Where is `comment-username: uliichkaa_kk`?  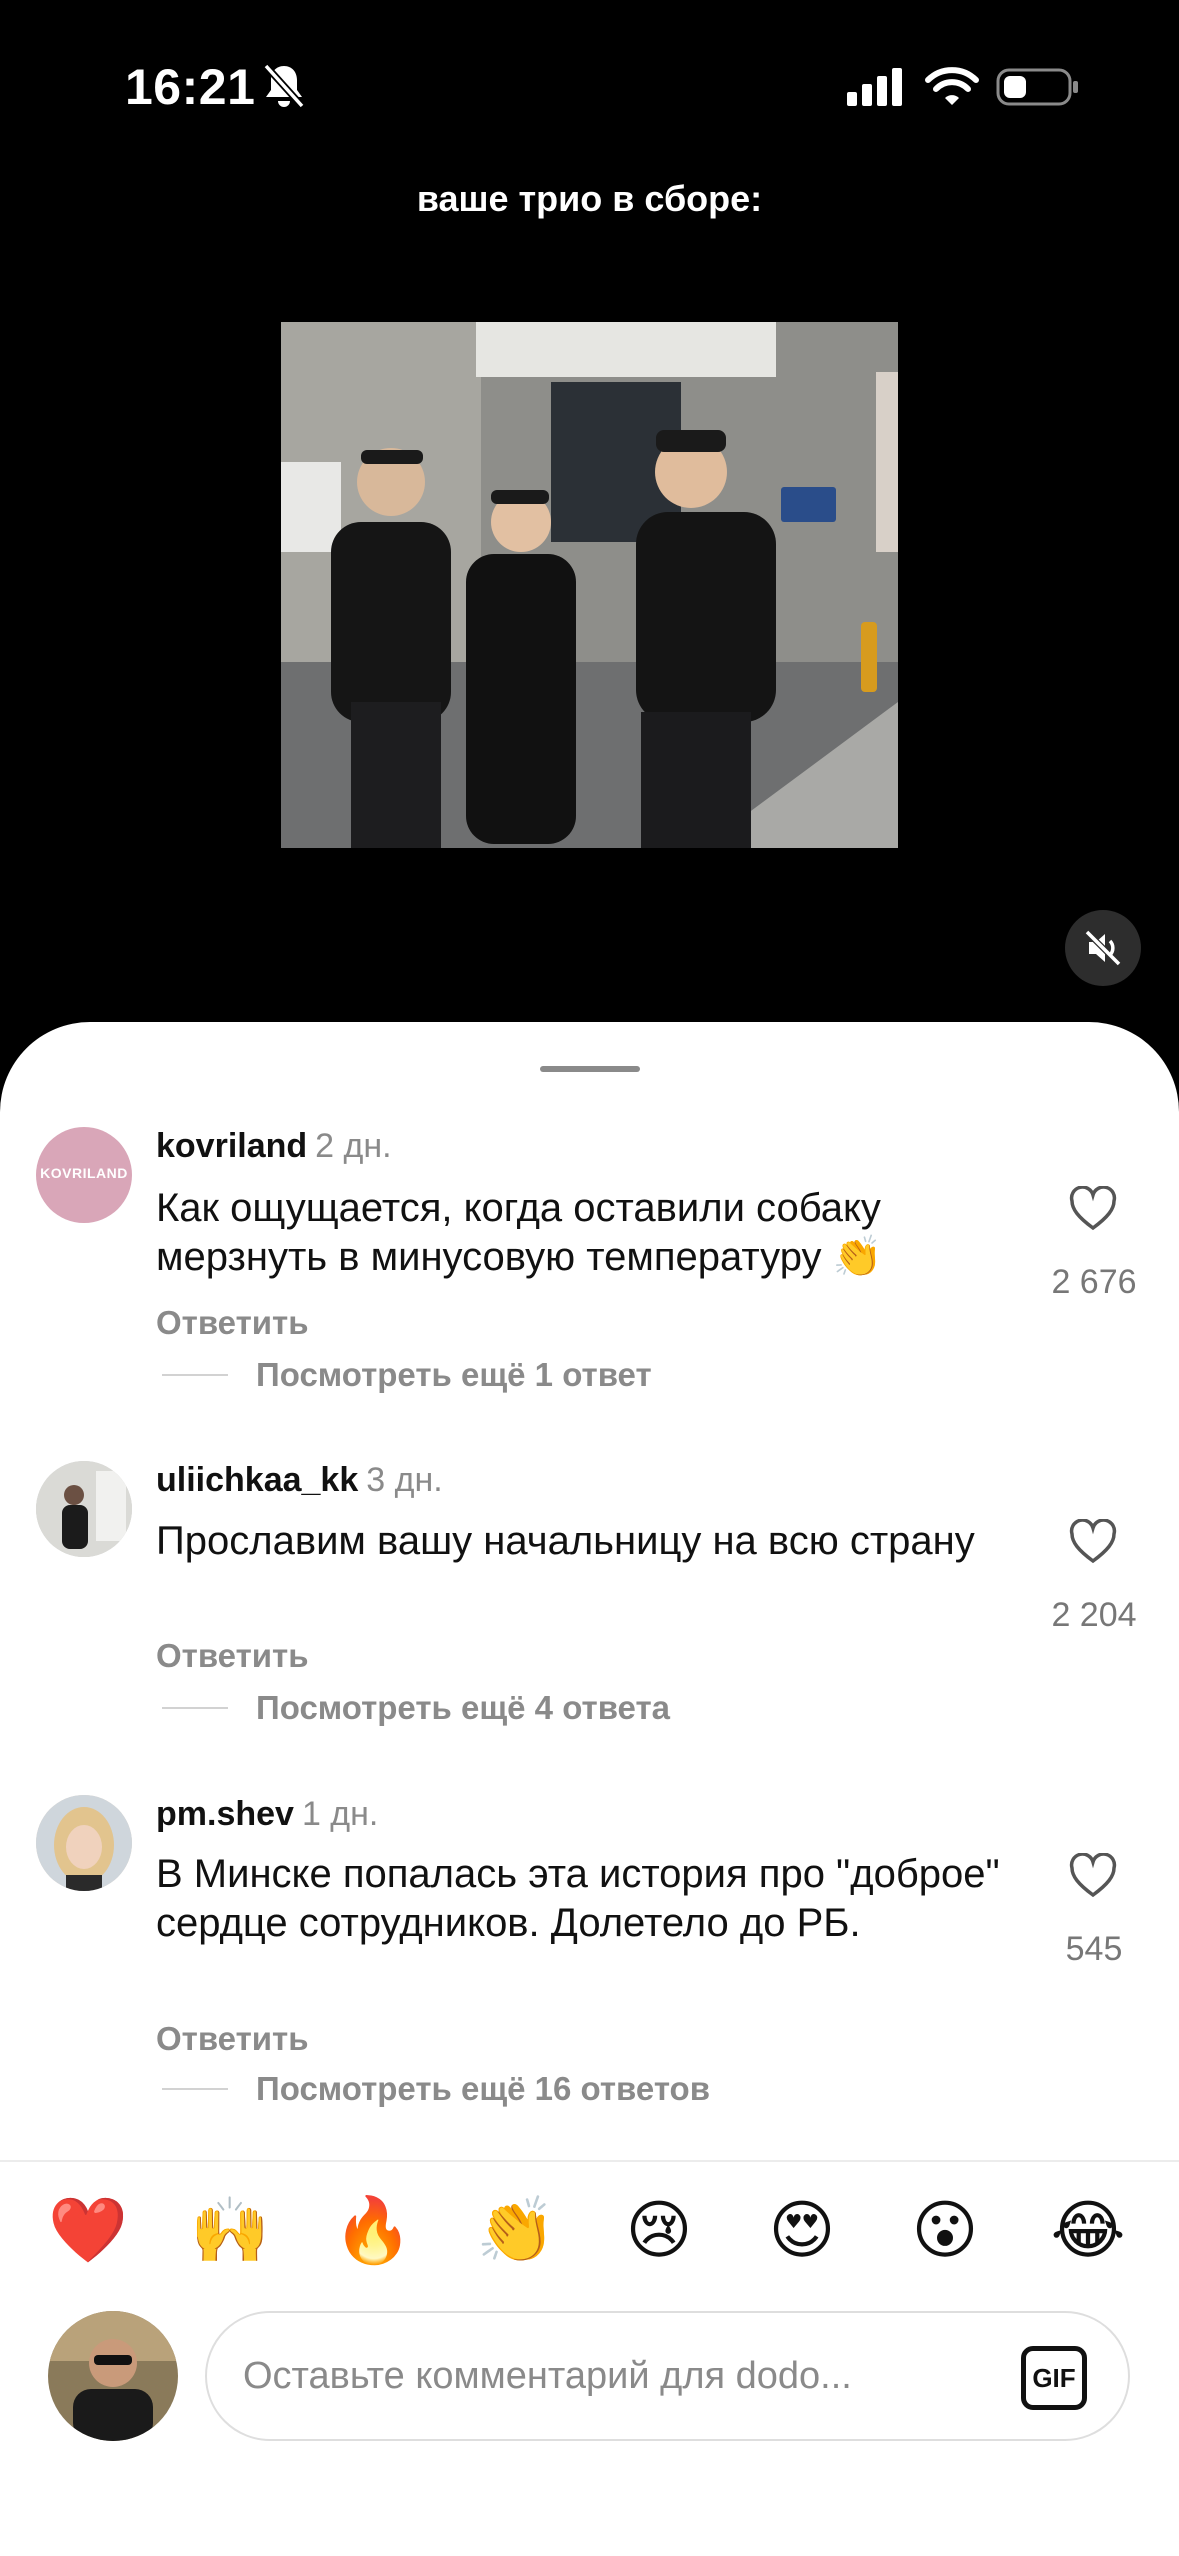 comment-username: uliichkaa_kk is located at coordinates (257, 1480).